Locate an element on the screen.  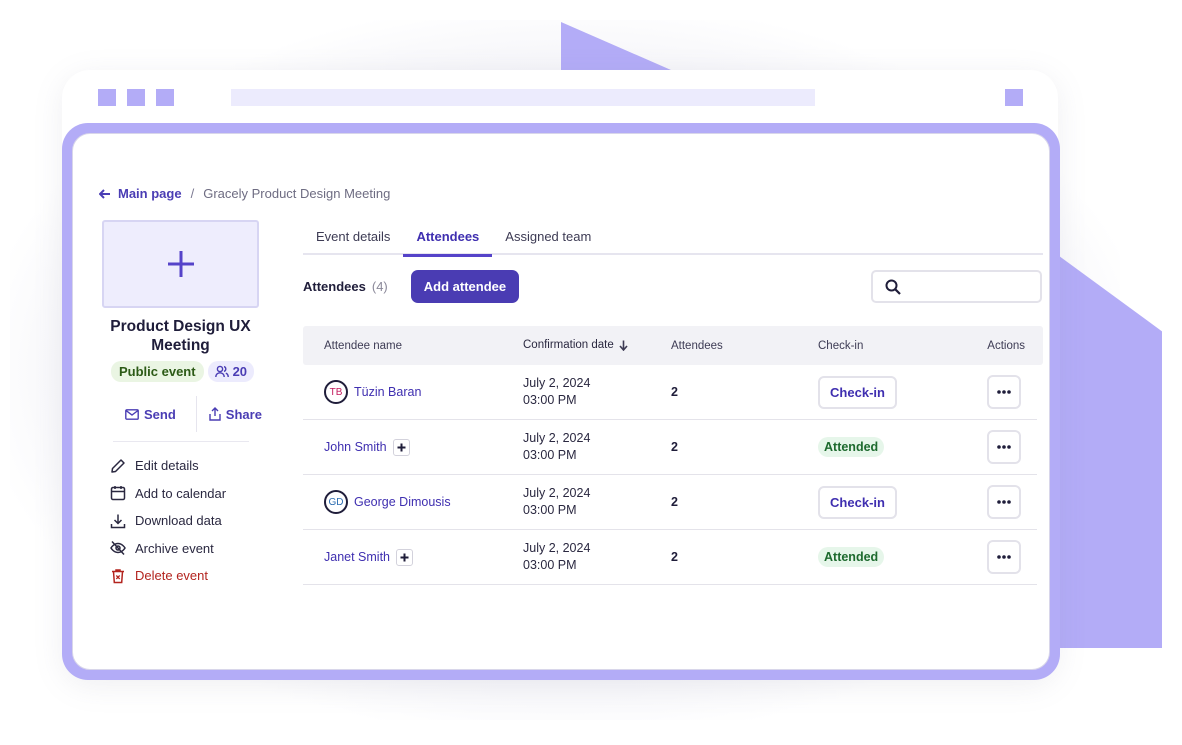
share-label: Share is located at coordinates (244, 414).